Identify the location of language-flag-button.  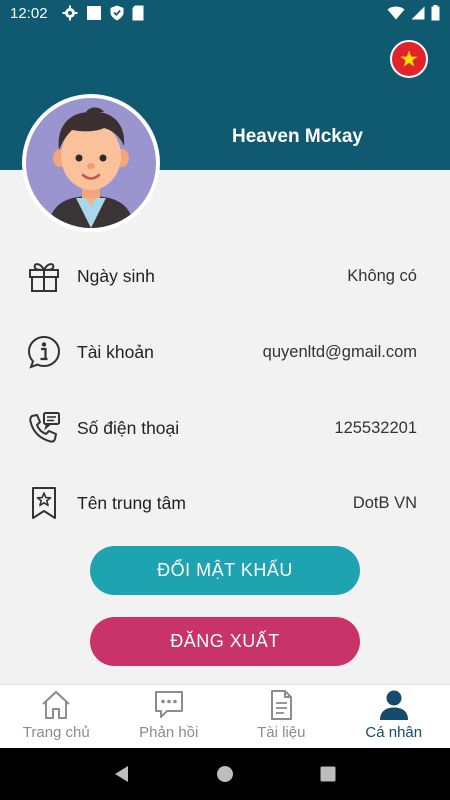
(409, 59).